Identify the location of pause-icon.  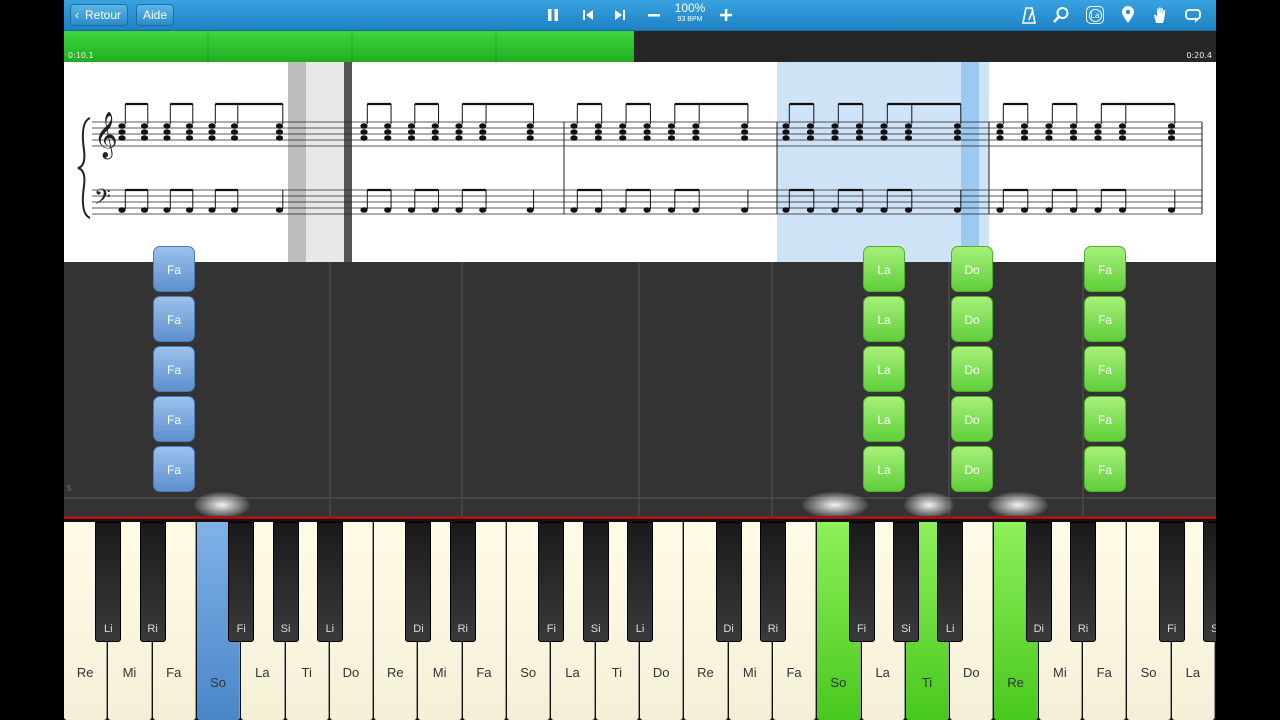
(553, 15).